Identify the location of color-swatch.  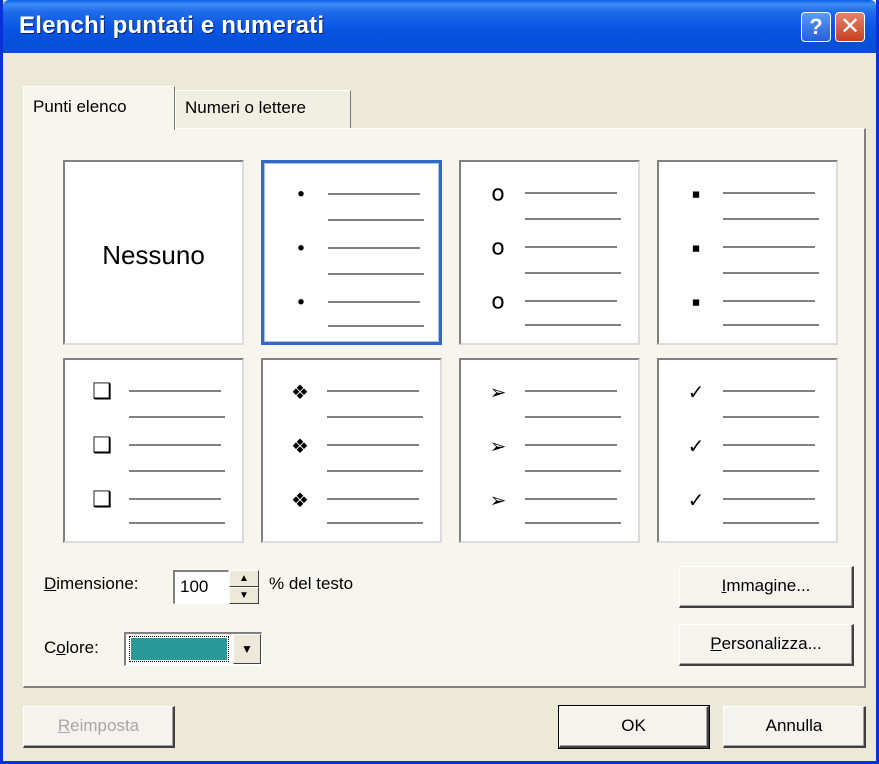
(179, 649).